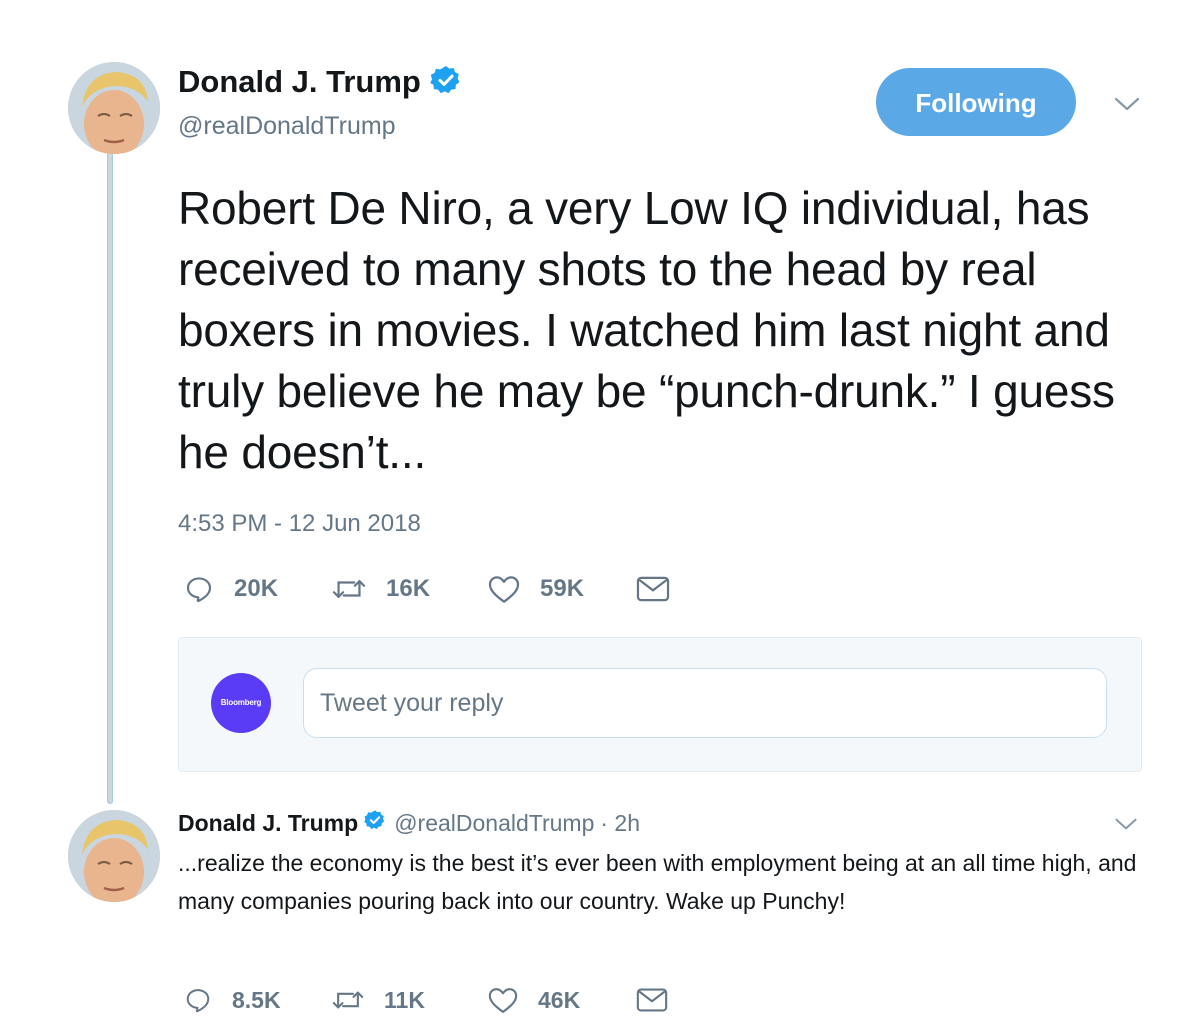 Image resolution: width=1200 pixels, height=1033 pixels. Describe the element at coordinates (241, 703) in the screenshot. I see `reply-user-avatar: Bloomberg` at that location.